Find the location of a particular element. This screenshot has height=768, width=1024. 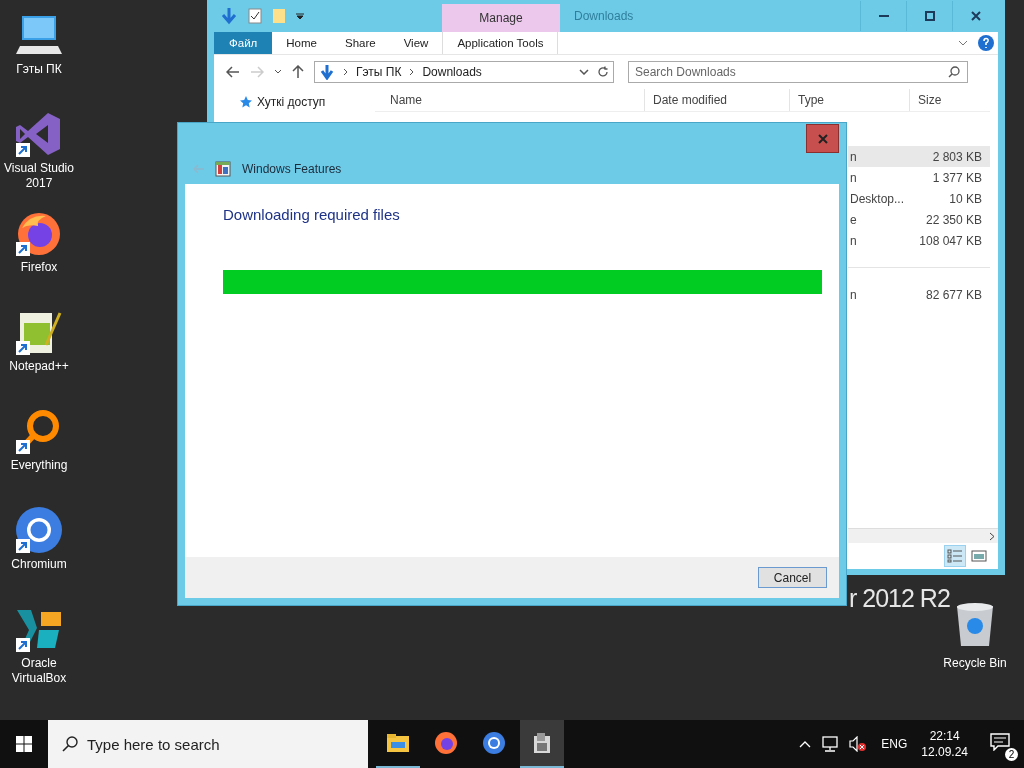

column-header: Type is located at coordinates (850, 100).